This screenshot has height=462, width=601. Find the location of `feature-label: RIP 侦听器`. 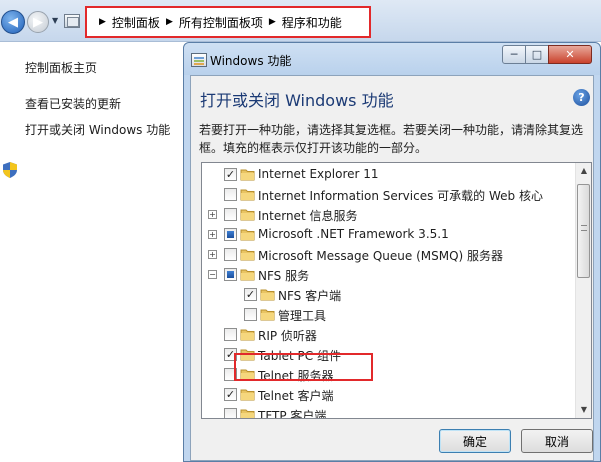

feature-label: RIP 侦听器 is located at coordinates (287, 336).